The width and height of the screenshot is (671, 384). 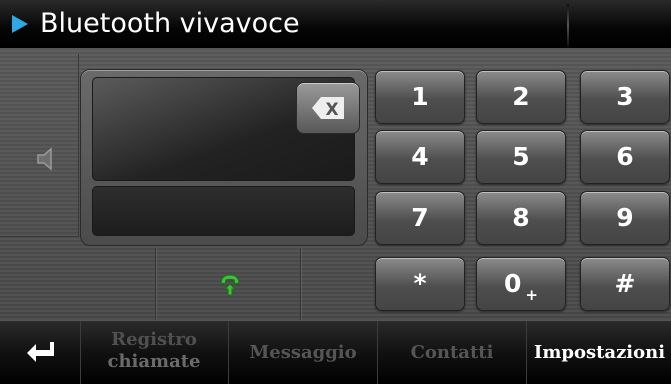 I want to click on tab-registro-chiamate: Registro chiamate, so click(x=153, y=352).